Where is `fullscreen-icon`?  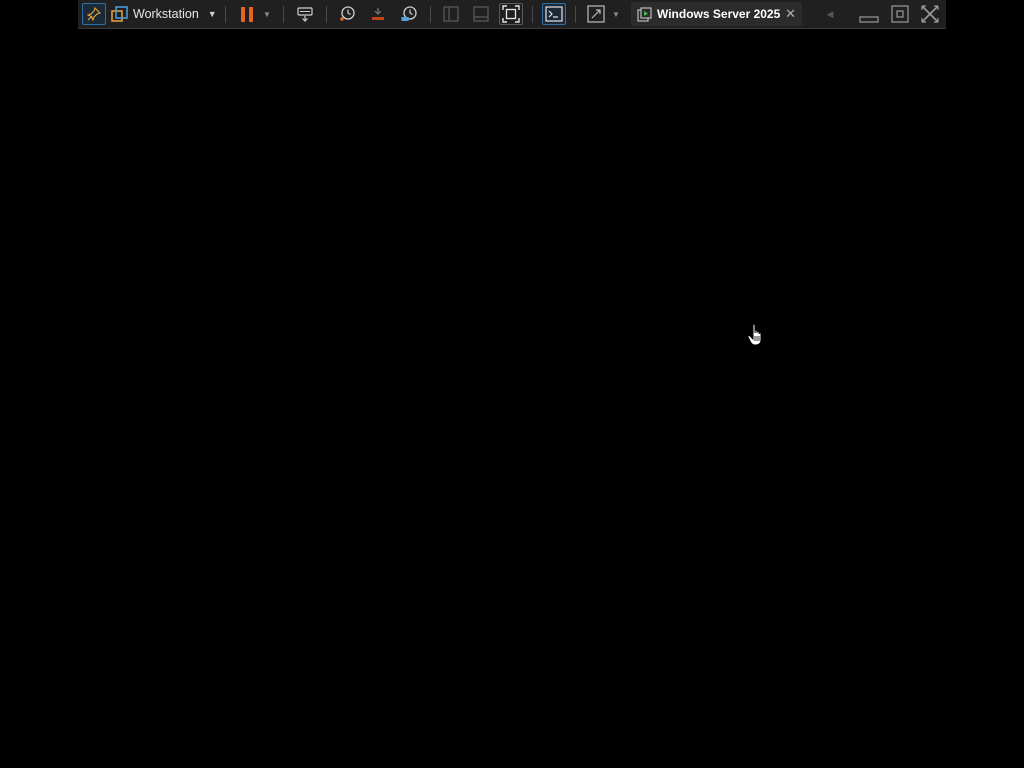
fullscreen-icon is located at coordinates (511, 14).